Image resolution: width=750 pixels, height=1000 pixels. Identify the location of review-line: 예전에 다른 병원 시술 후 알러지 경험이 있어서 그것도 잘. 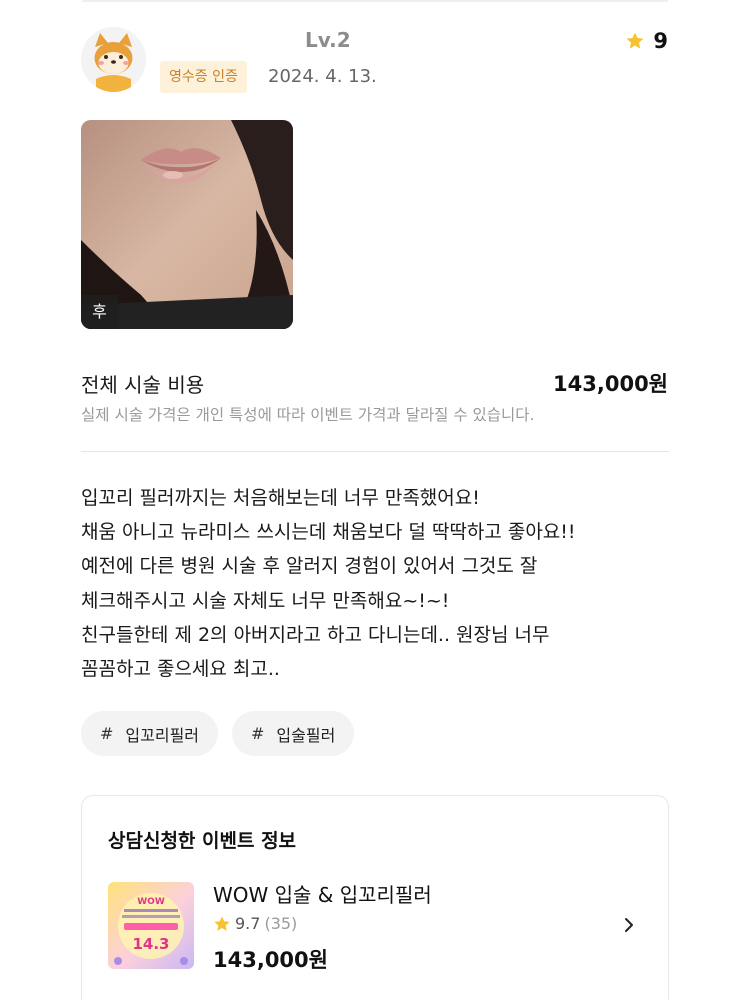
(309, 566).